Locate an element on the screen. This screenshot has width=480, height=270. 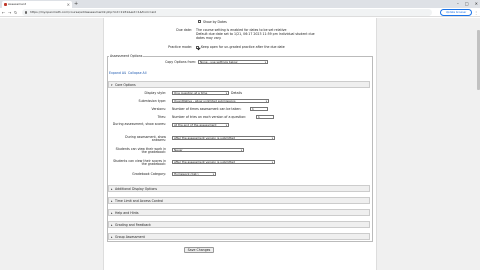
lock-icon is located at coordinates (26, 12).